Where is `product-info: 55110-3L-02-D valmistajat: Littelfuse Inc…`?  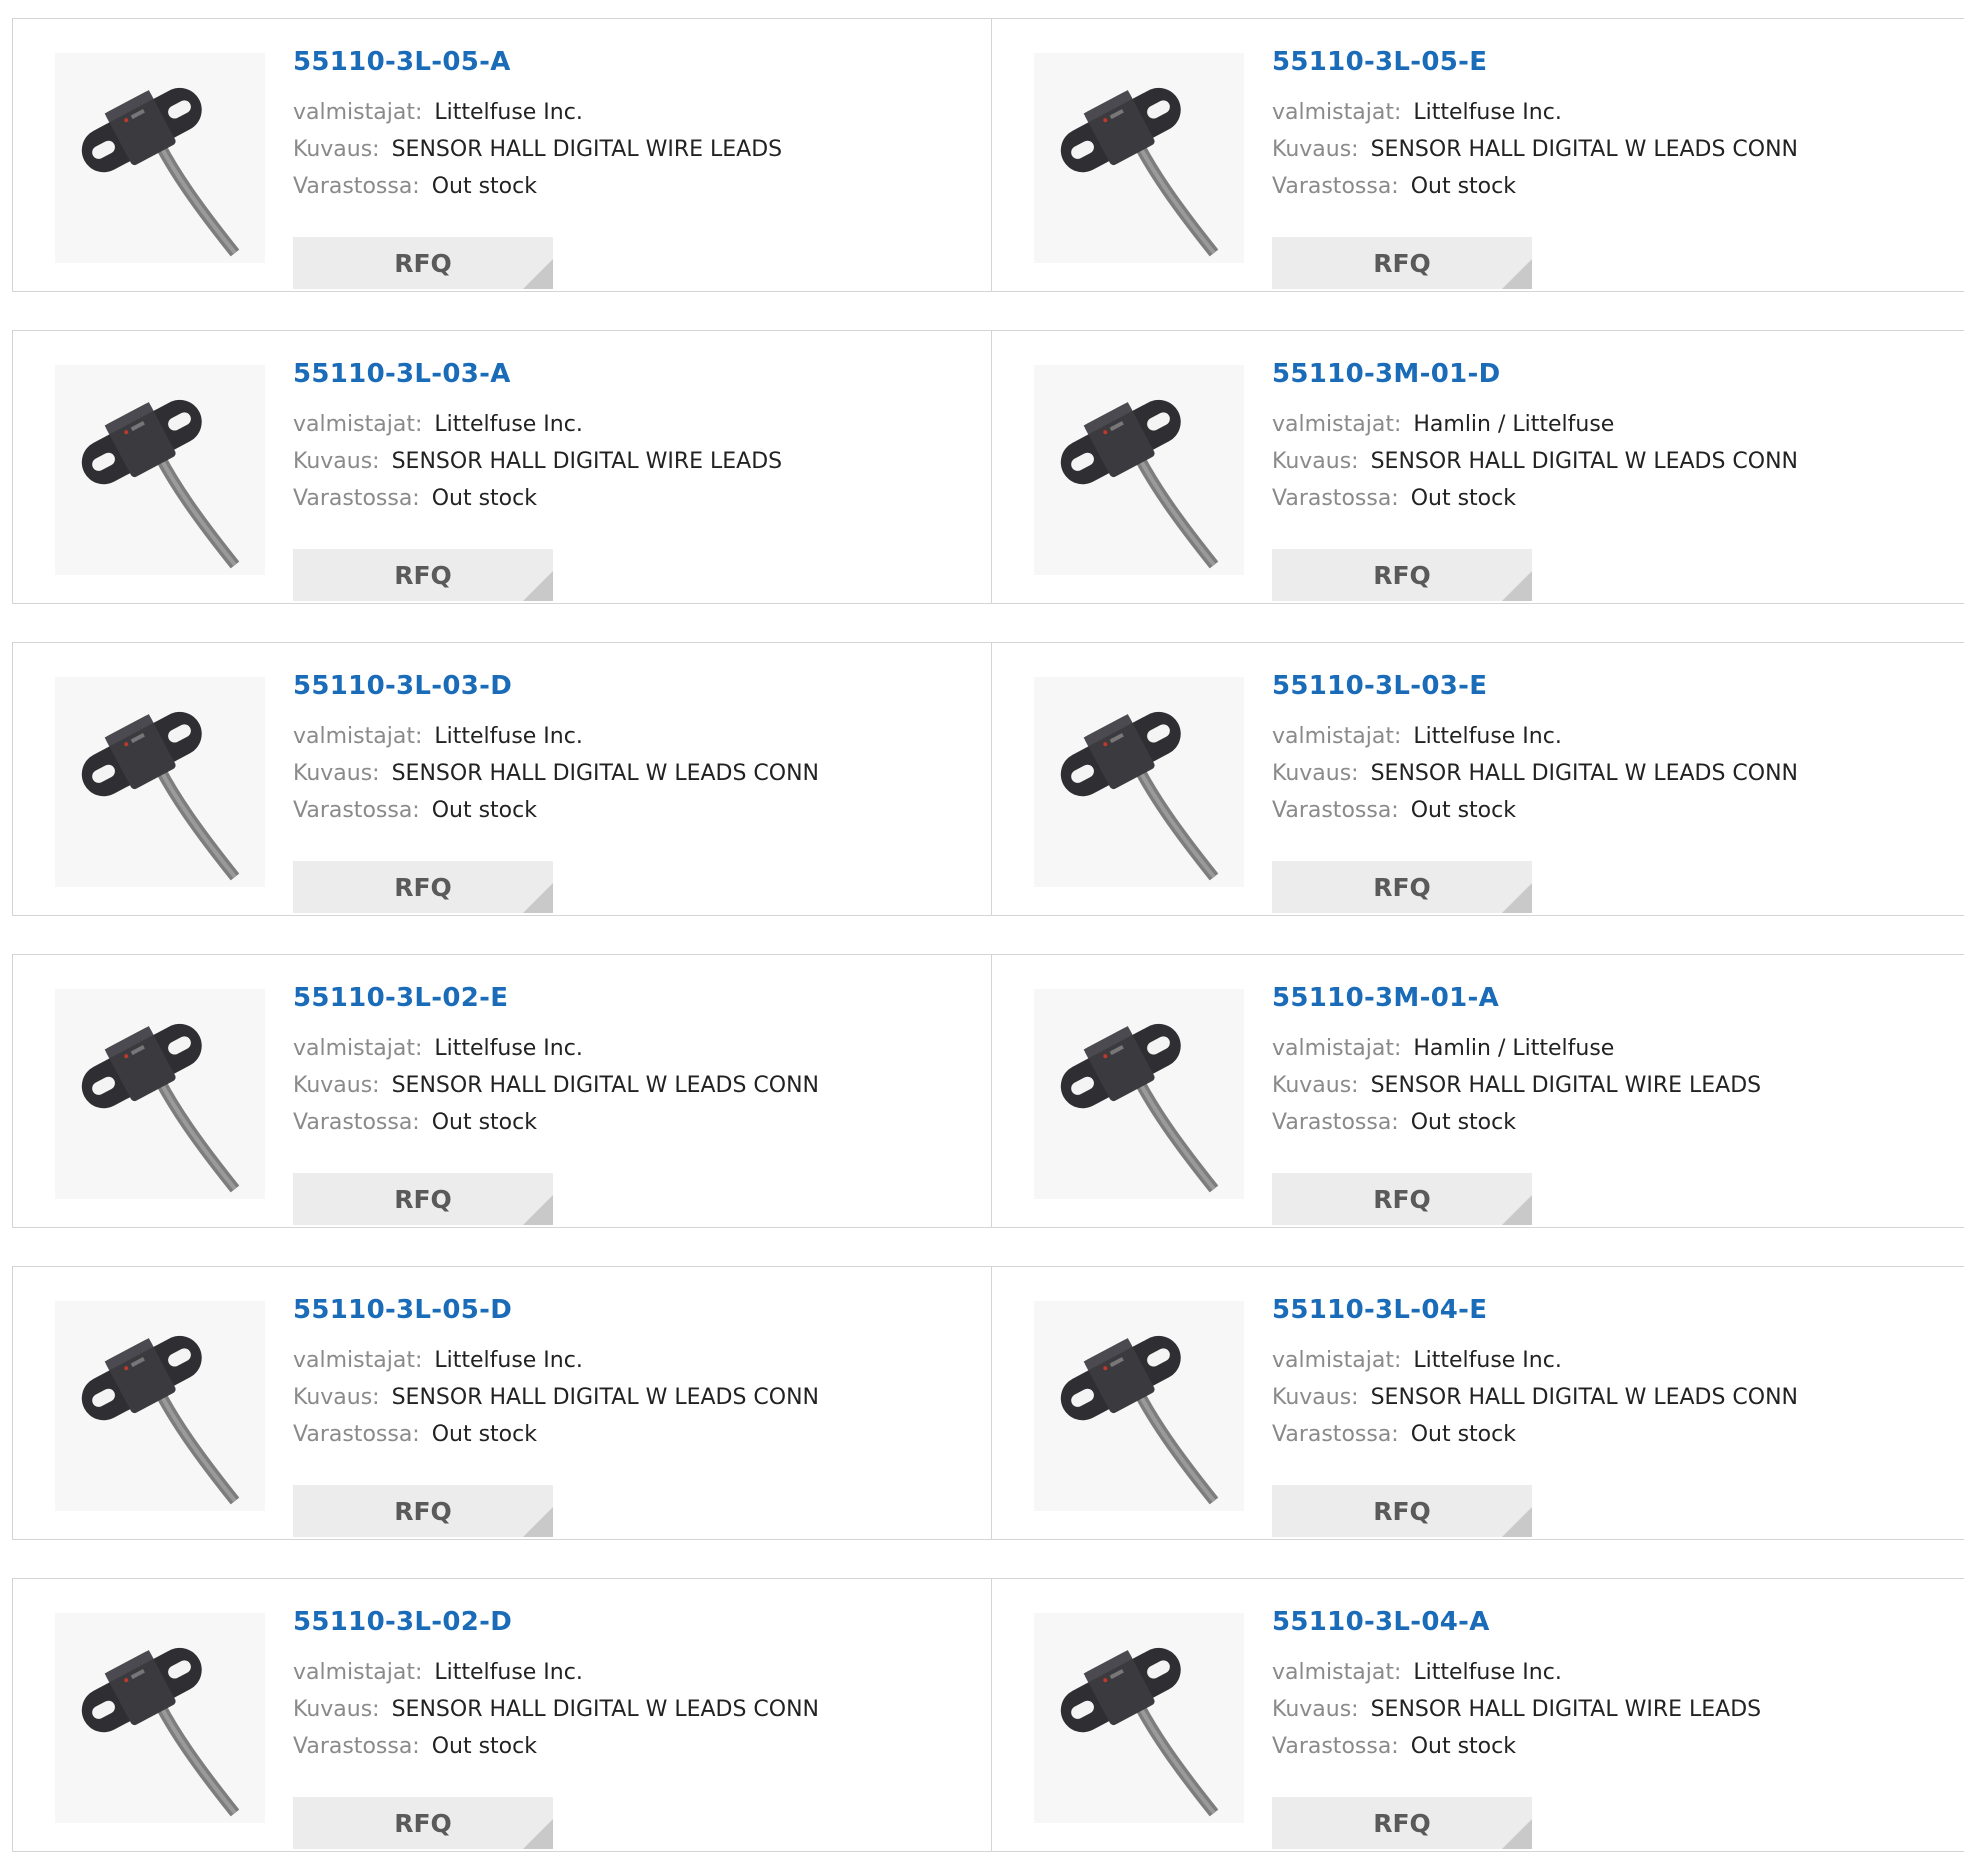 product-info: 55110-3L-02-D valmistajat: Littelfuse Inc… is located at coordinates (556, 1728).